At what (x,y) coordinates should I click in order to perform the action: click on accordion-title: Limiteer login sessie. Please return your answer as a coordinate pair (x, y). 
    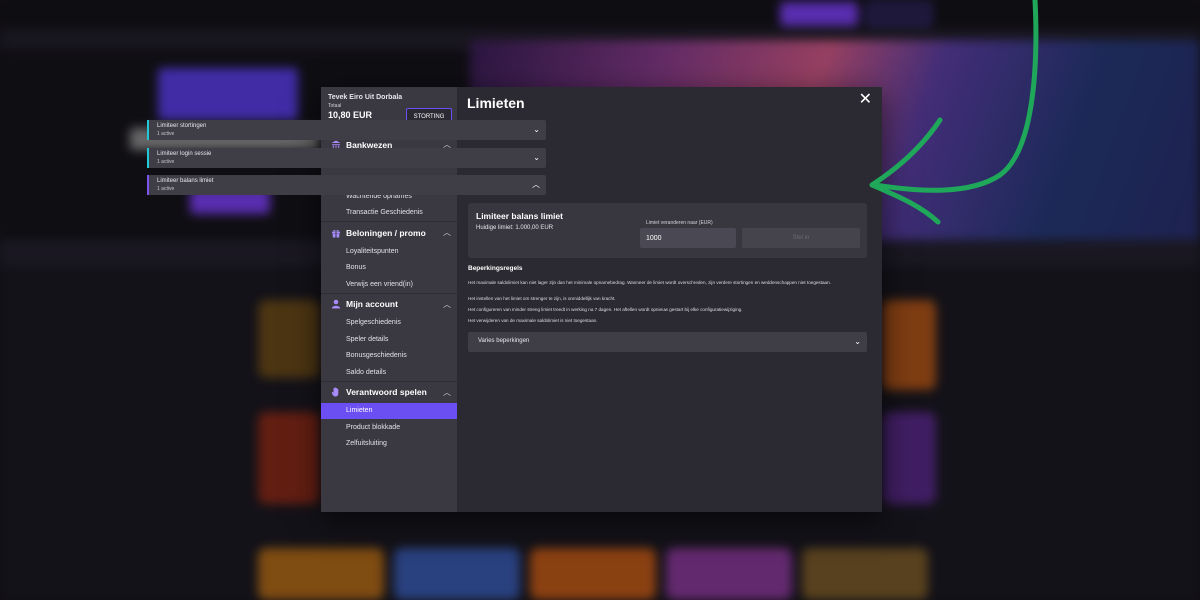
    Looking at the image, I should click on (184, 154).